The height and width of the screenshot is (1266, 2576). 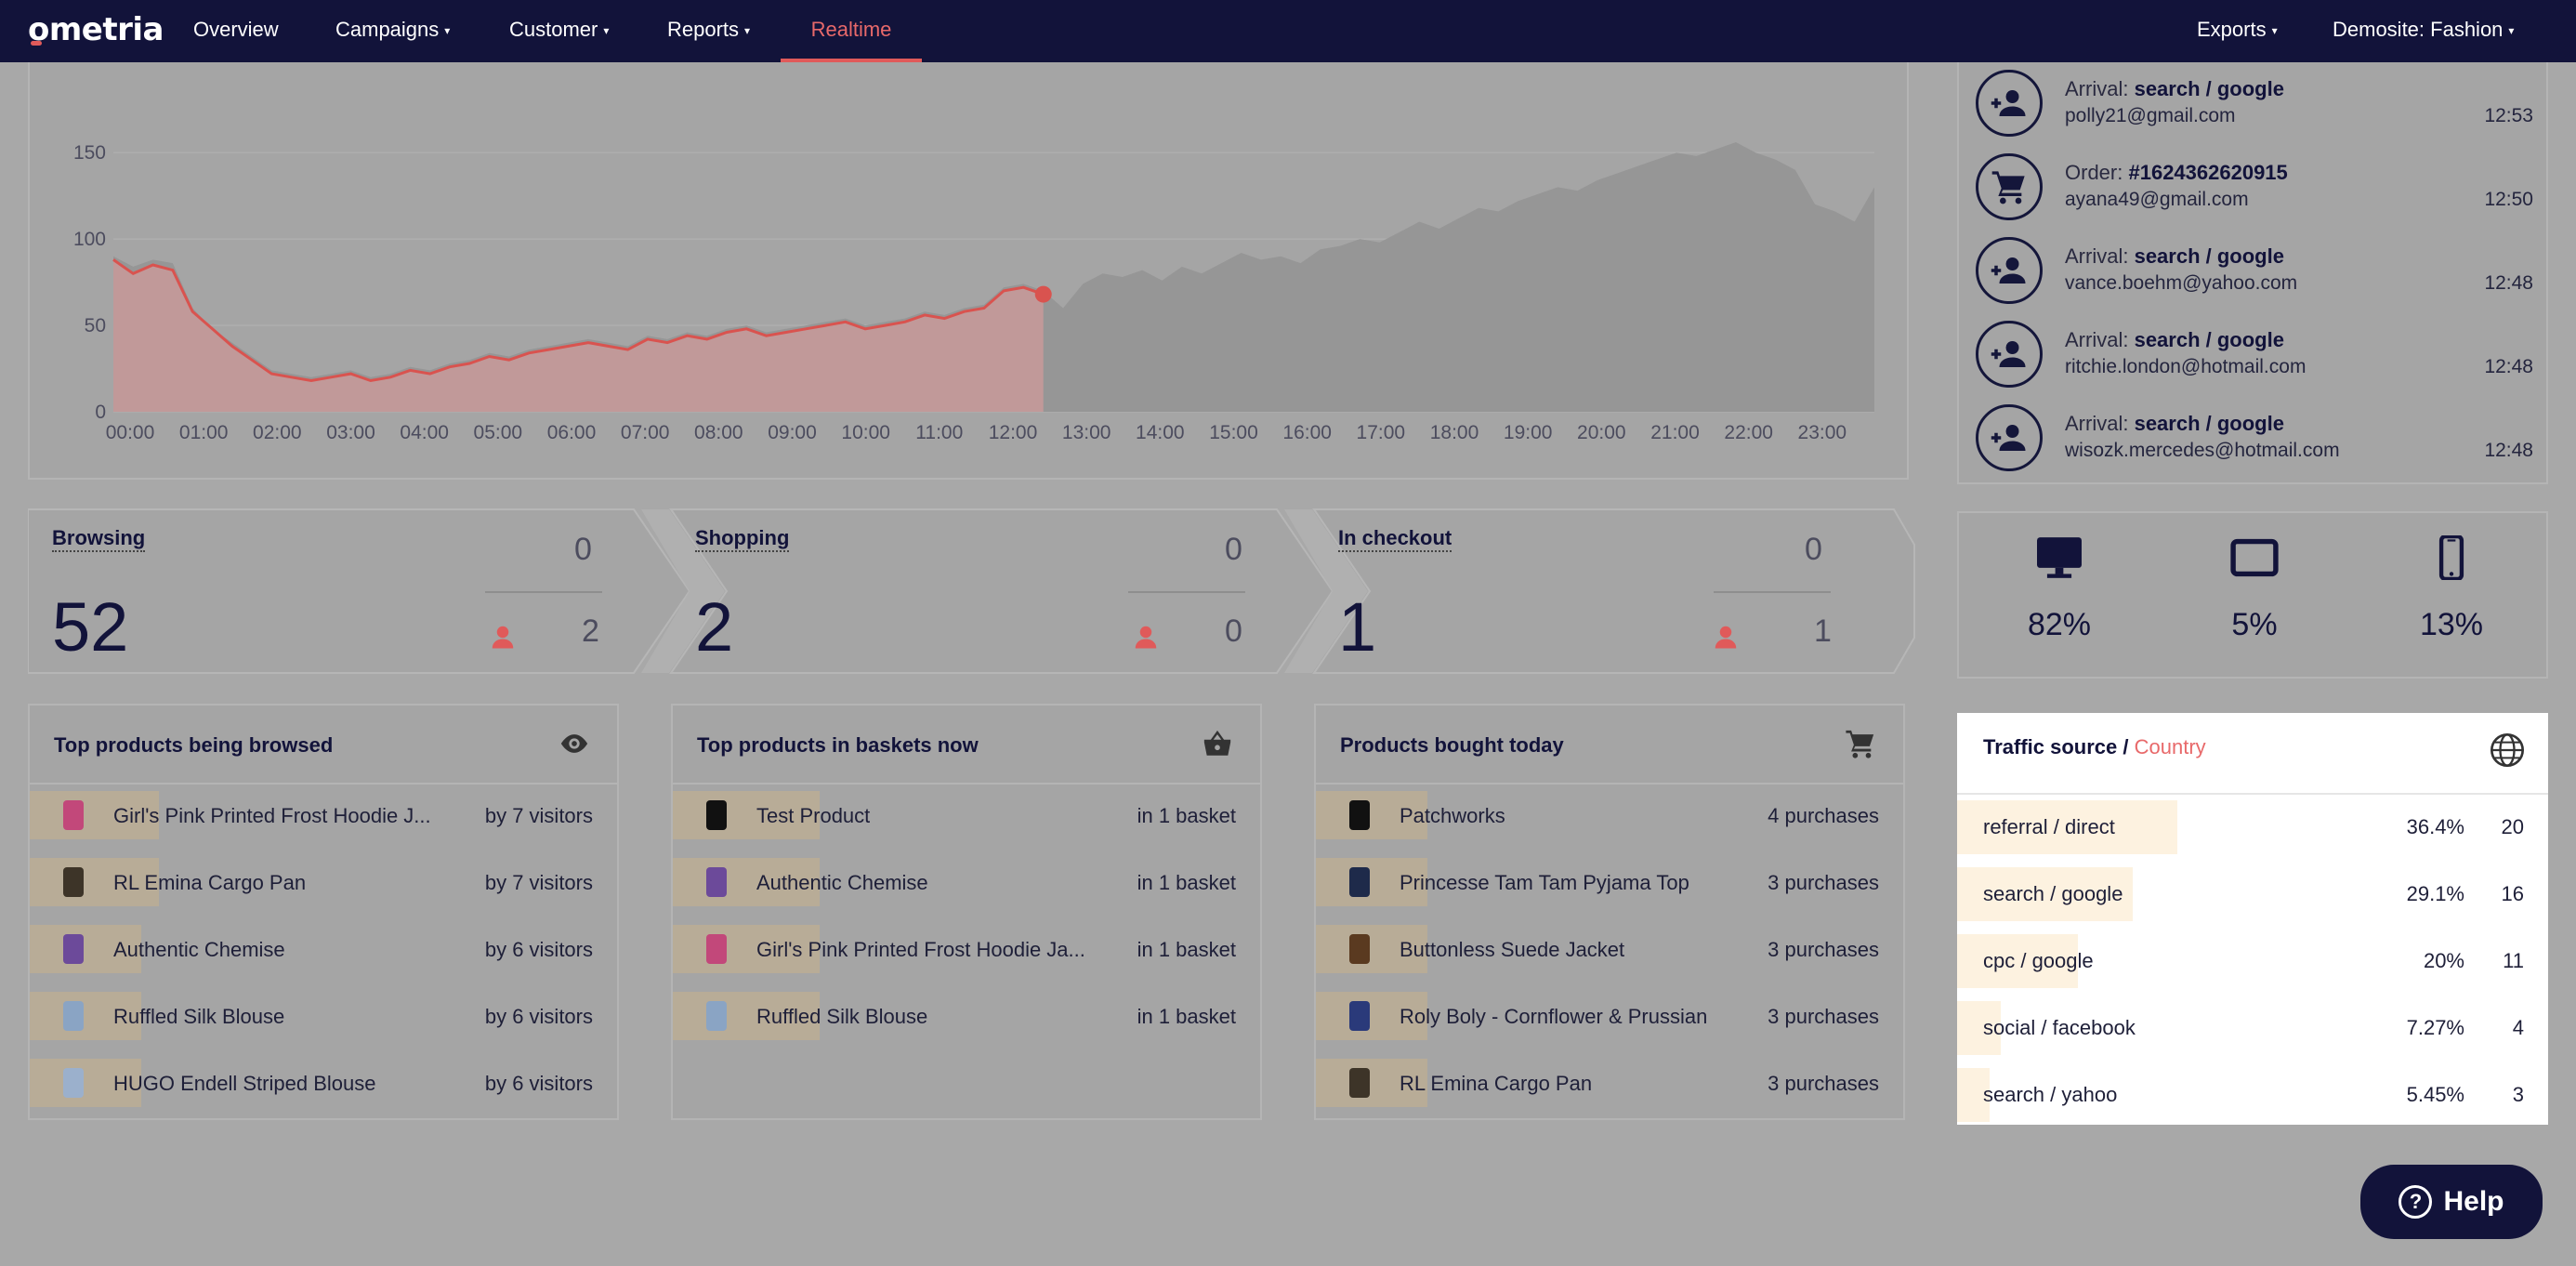 I want to click on current-point, so click(x=1043, y=294).